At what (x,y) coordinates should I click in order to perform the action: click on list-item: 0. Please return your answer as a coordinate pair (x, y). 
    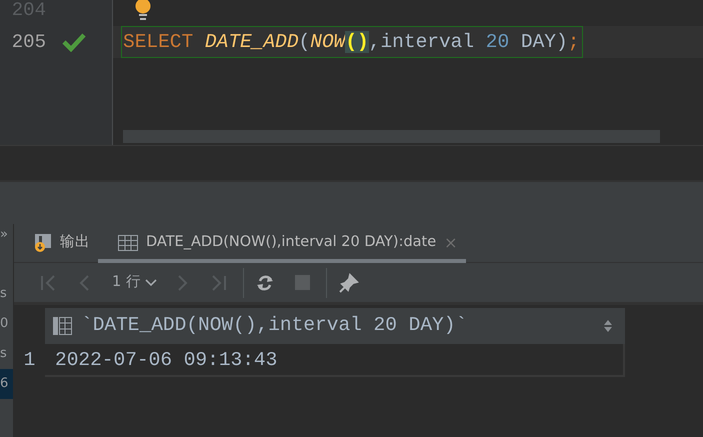
    Looking at the image, I should click on (6, 324).